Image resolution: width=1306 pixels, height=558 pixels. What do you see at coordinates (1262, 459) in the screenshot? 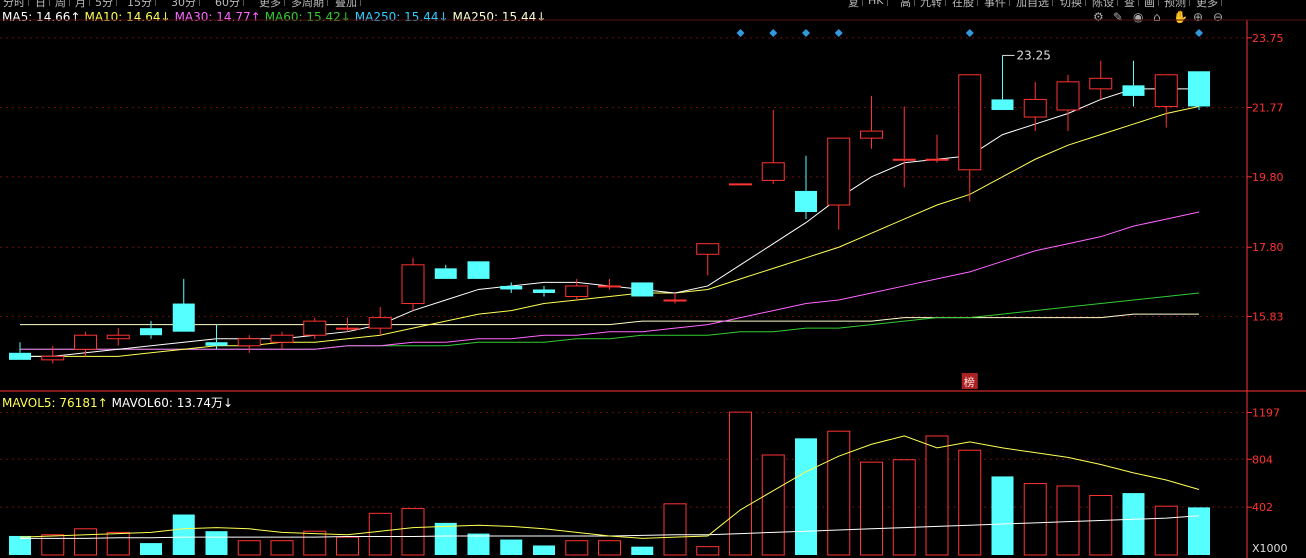
I see `volume-tick-label: 804` at bounding box center [1262, 459].